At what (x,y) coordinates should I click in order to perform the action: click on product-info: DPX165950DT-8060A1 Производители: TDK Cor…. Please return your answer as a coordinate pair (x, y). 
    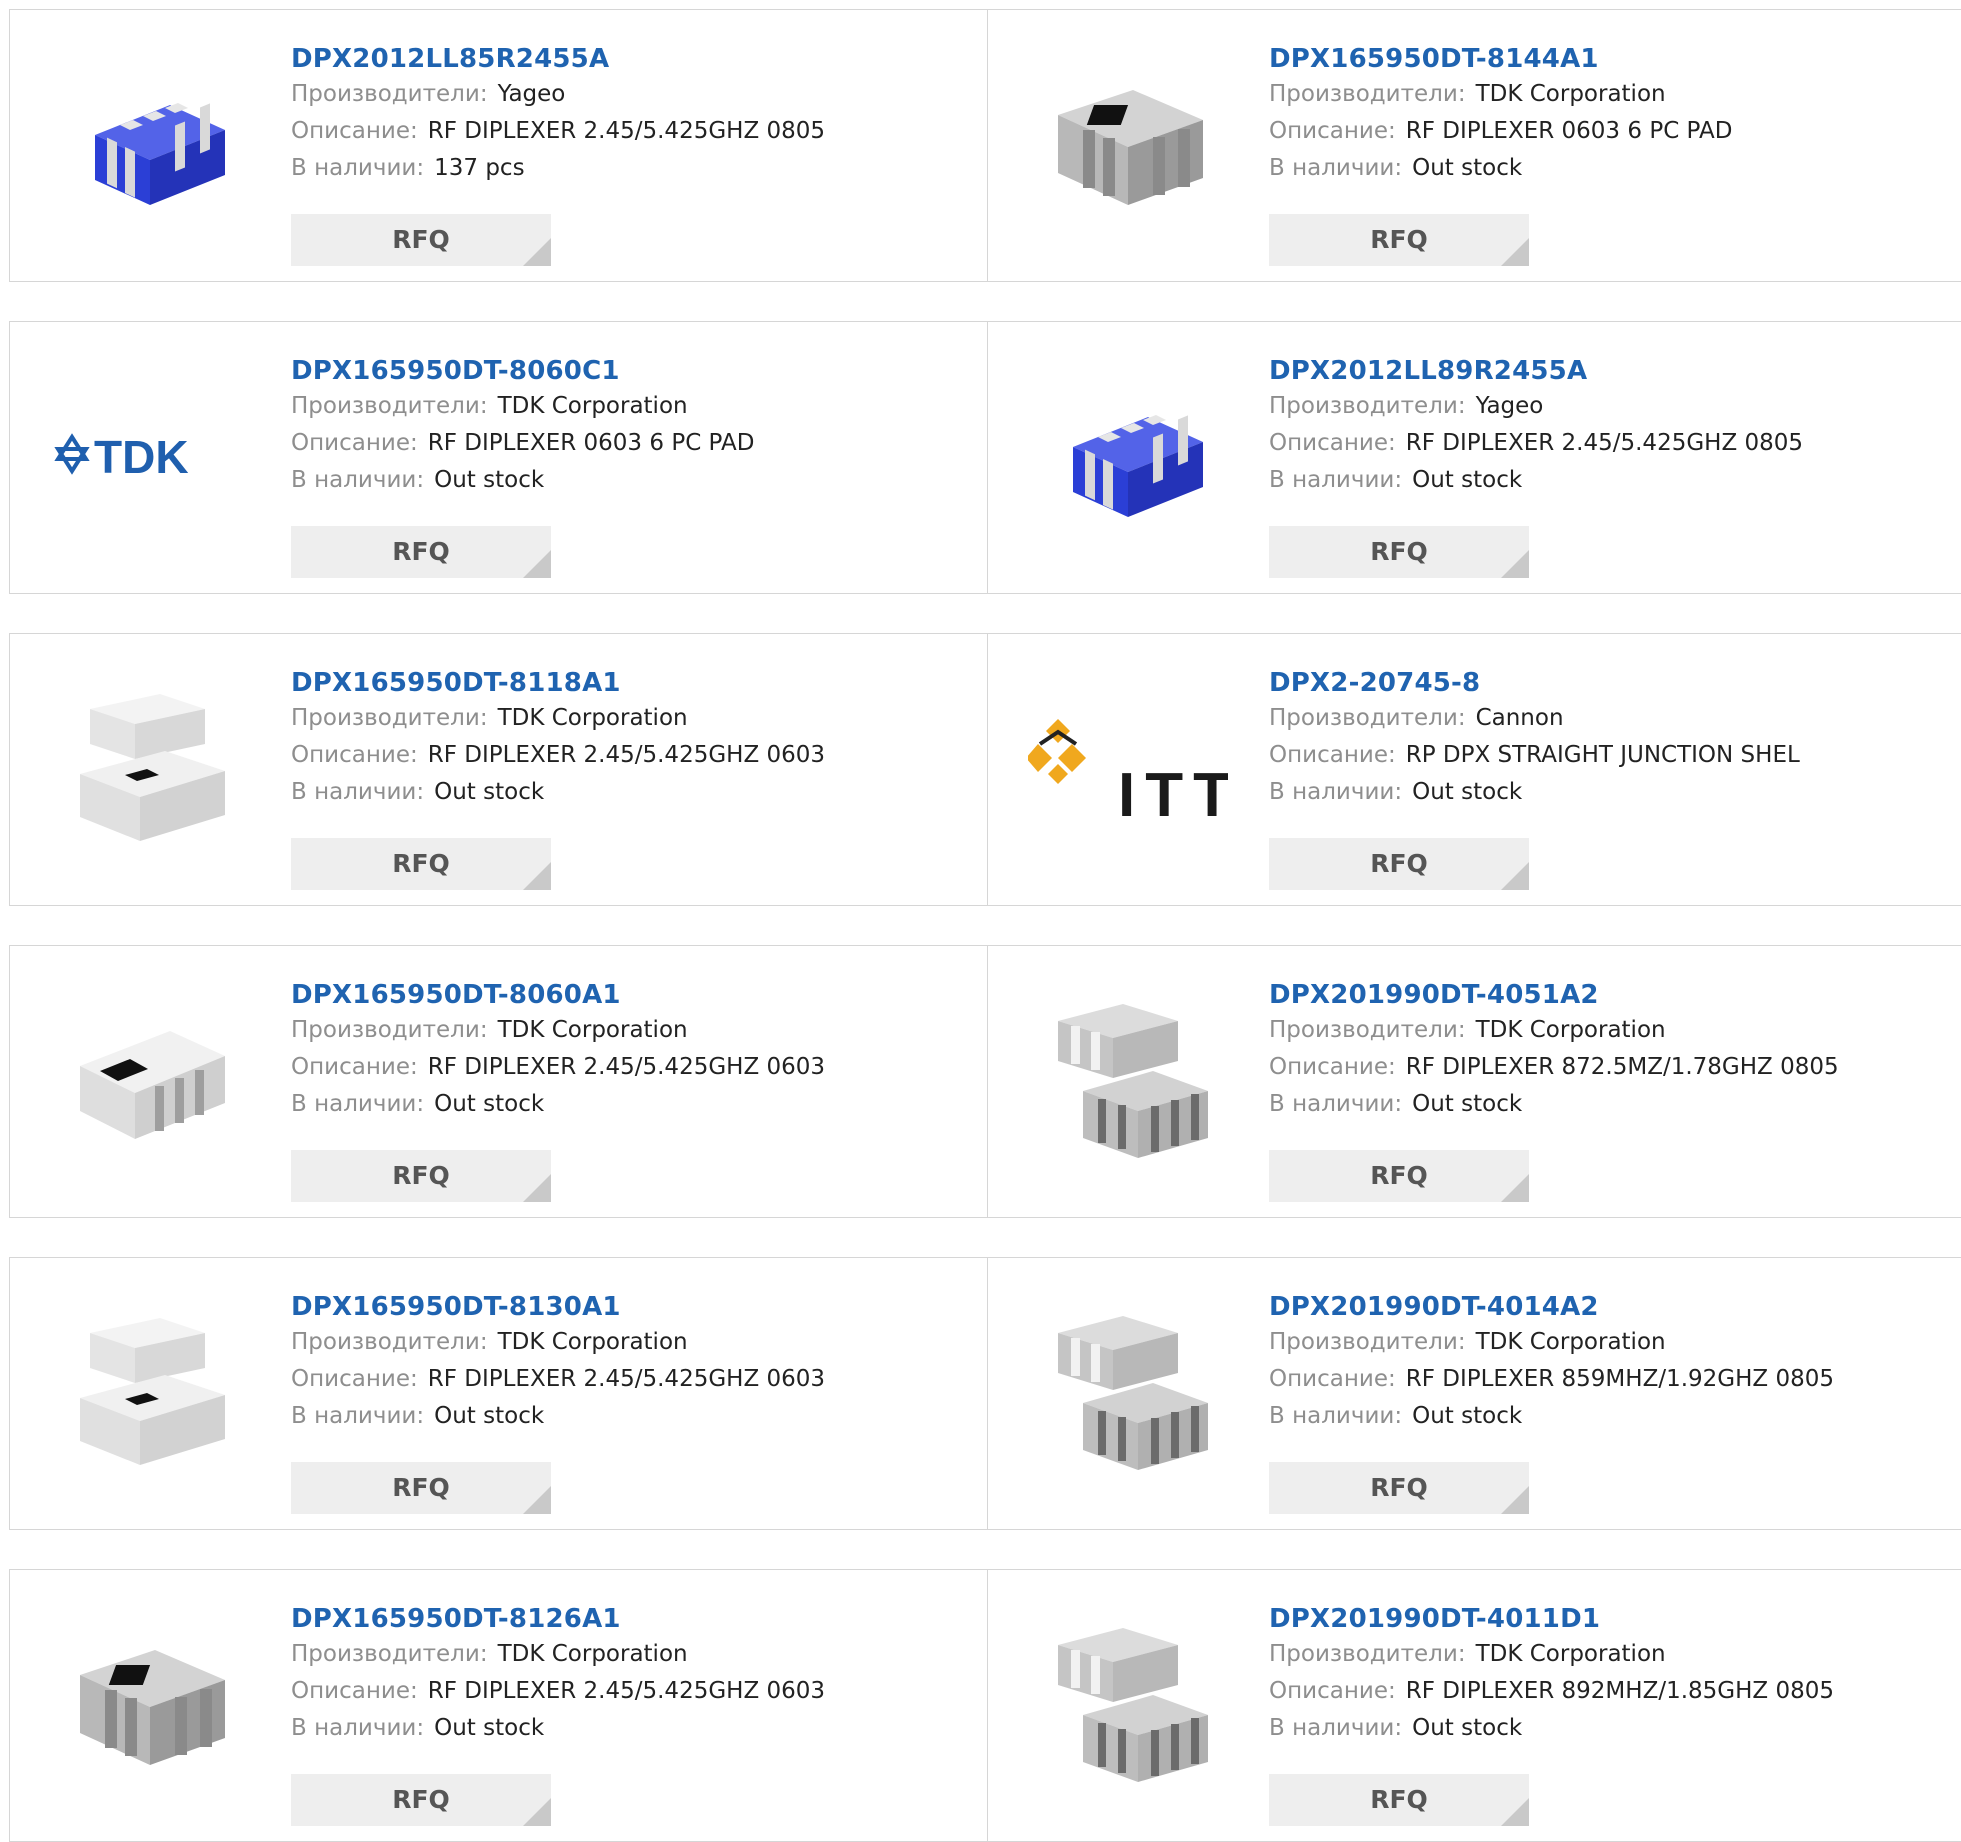
    Looking at the image, I should click on (558, 1050).